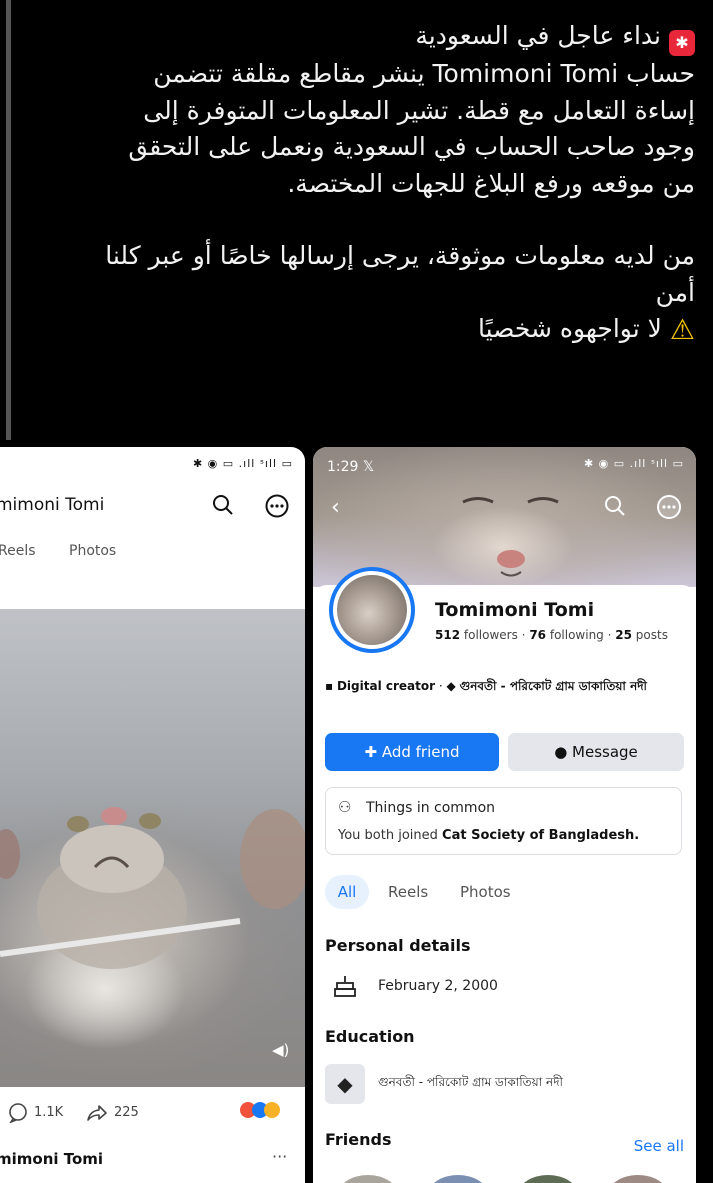  Describe the element at coordinates (438, 986) in the screenshot. I see `birthday-text: February 2, 2000` at that location.